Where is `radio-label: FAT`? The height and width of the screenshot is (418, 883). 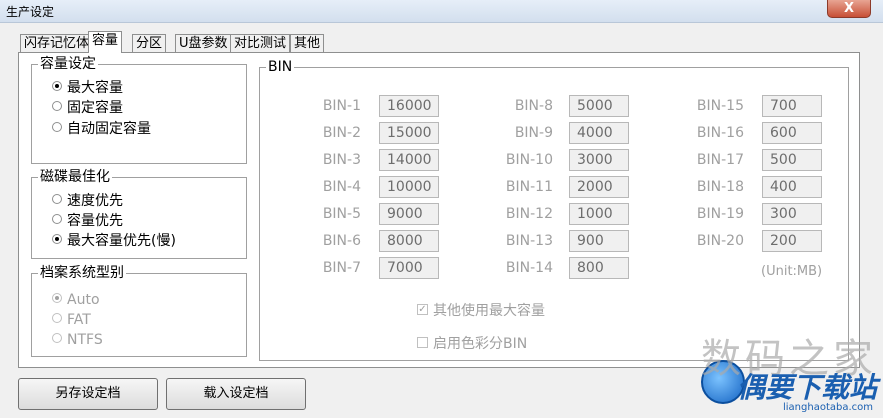 radio-label: FAT is located at coordinates (79, 320).